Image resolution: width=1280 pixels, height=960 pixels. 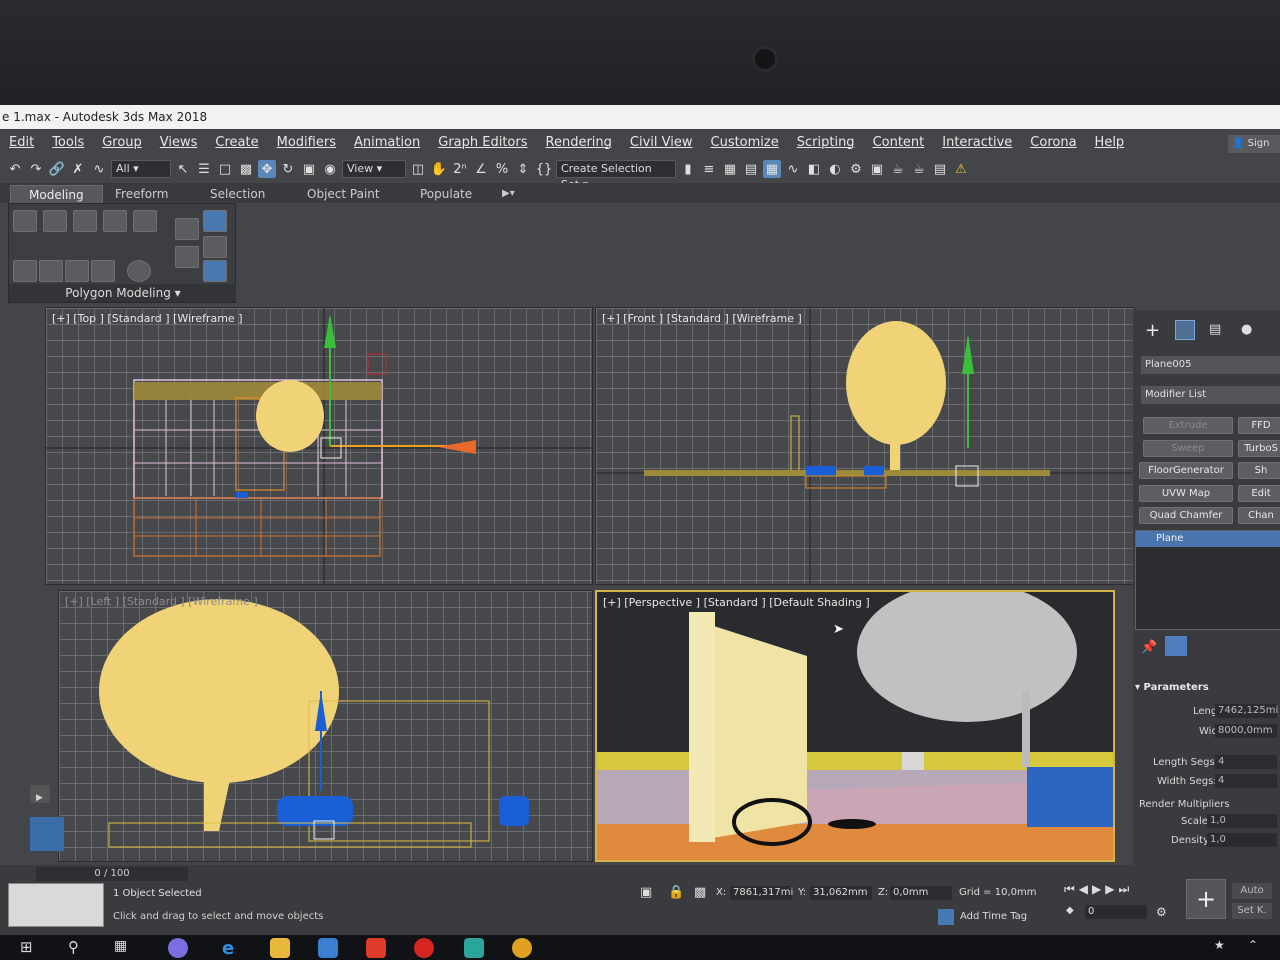 I want to click on yandex-browser-icon, so click(x=376, y=948).